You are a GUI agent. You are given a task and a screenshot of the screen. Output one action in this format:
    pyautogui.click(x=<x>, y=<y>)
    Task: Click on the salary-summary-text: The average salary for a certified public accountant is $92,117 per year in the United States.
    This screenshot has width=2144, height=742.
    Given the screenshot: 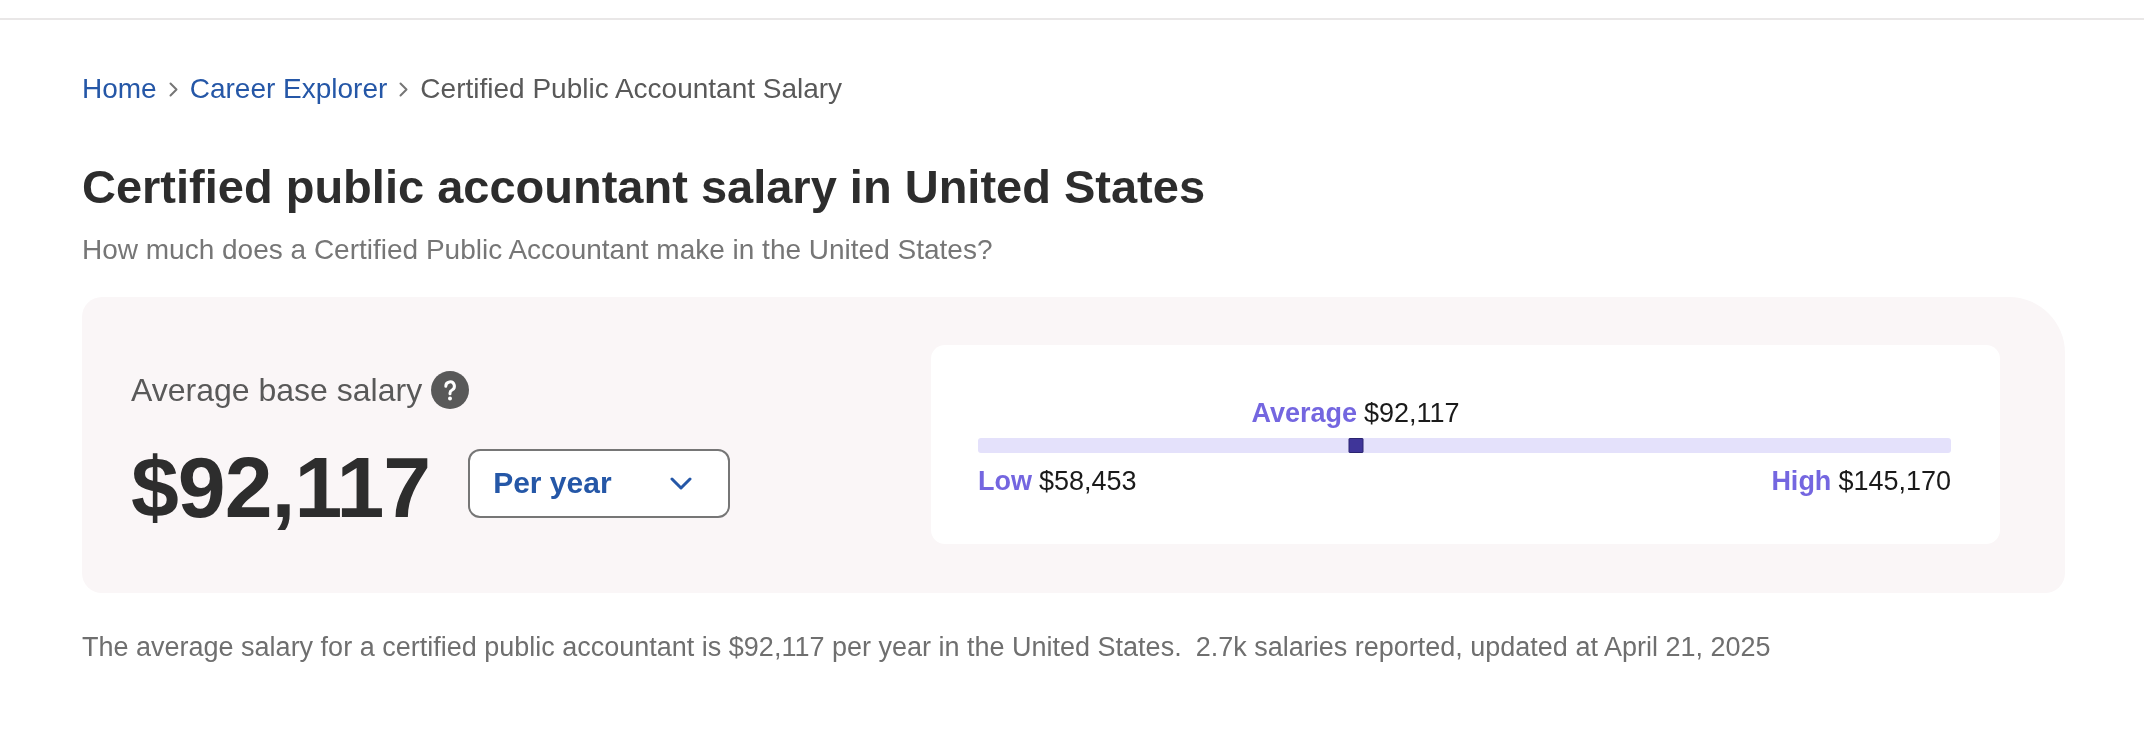 What is the action you would take?
    pyautogui.click(x=632, y=647)
    